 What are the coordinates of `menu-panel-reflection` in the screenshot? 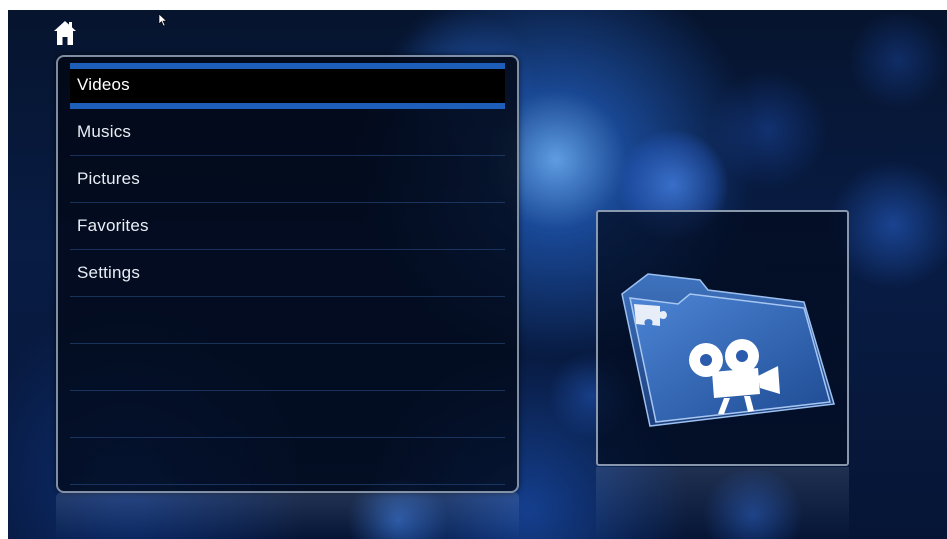 It's located at (287, 515).